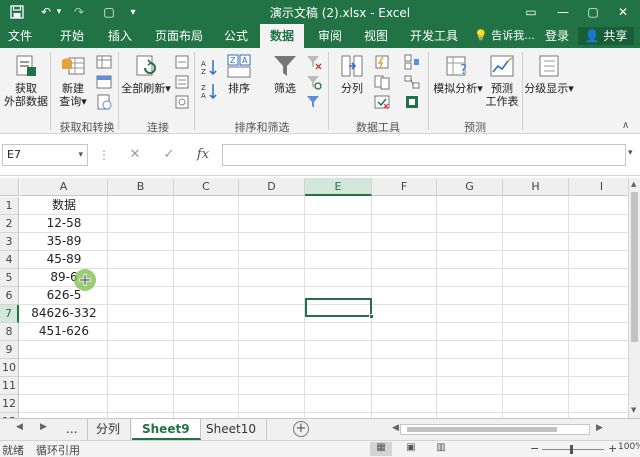 The height and width of the screenshot is (457, 640). Describe the element at coordinates (470, 187) in the screenshot. I see `column-header-g: G` at that location.